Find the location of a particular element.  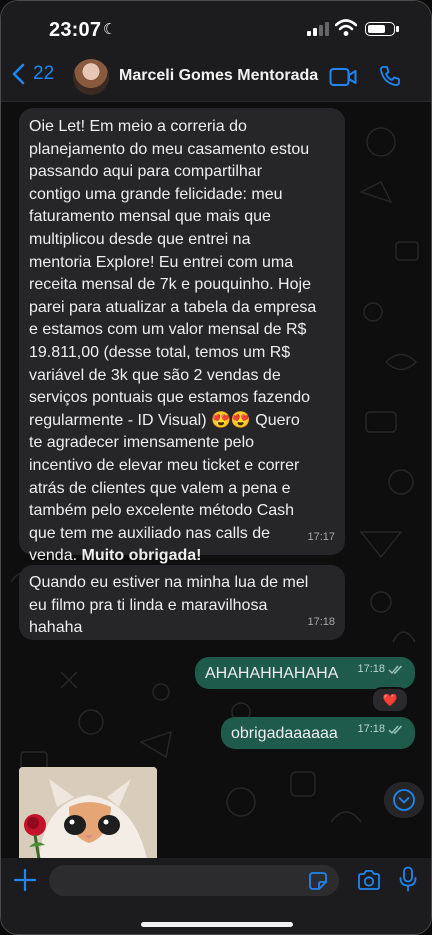

wifi-icon is located at coordinates (346, 27).